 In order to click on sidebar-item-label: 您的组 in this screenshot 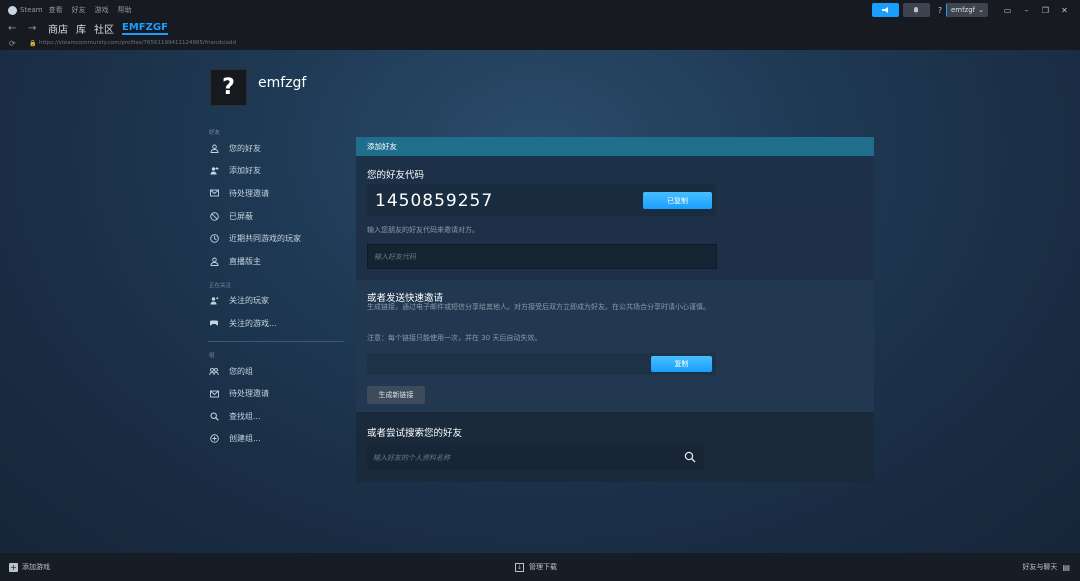, I will do `click(241, 371)`.